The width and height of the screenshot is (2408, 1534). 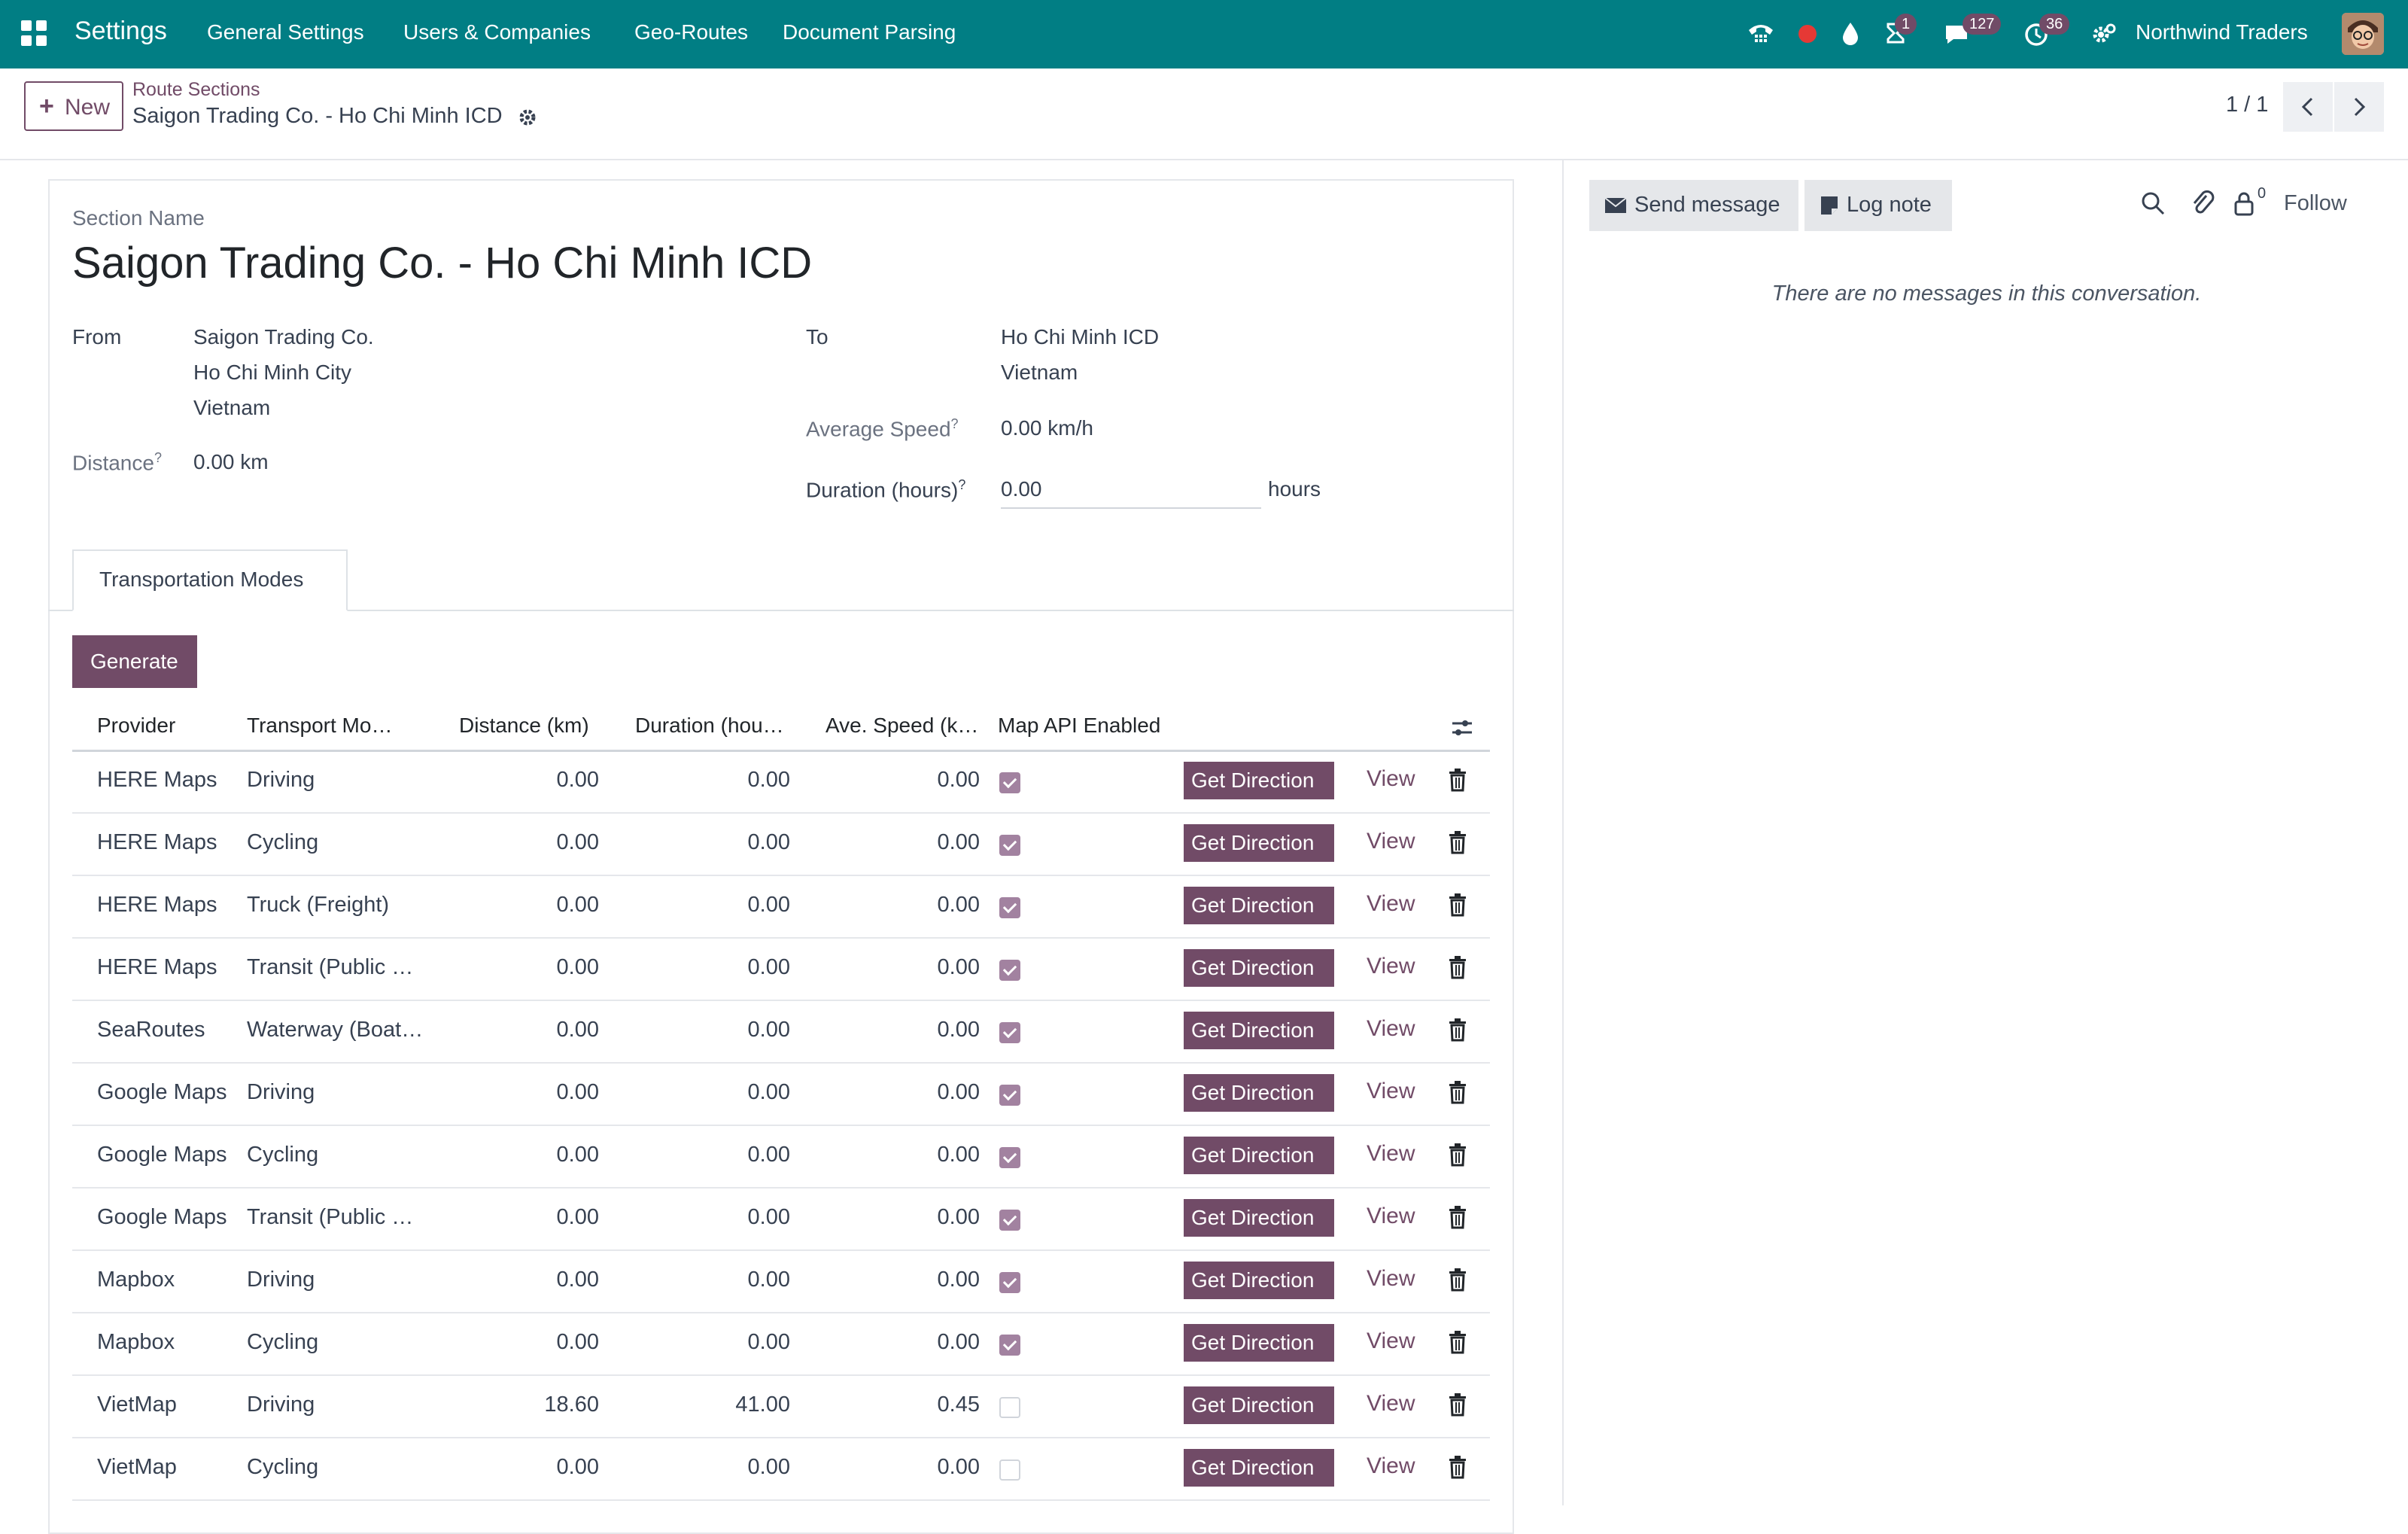 What do you see at coordinates (1760, 33) in the screenshot?
I see `phone-icon` at bounding box center [1760, 33].